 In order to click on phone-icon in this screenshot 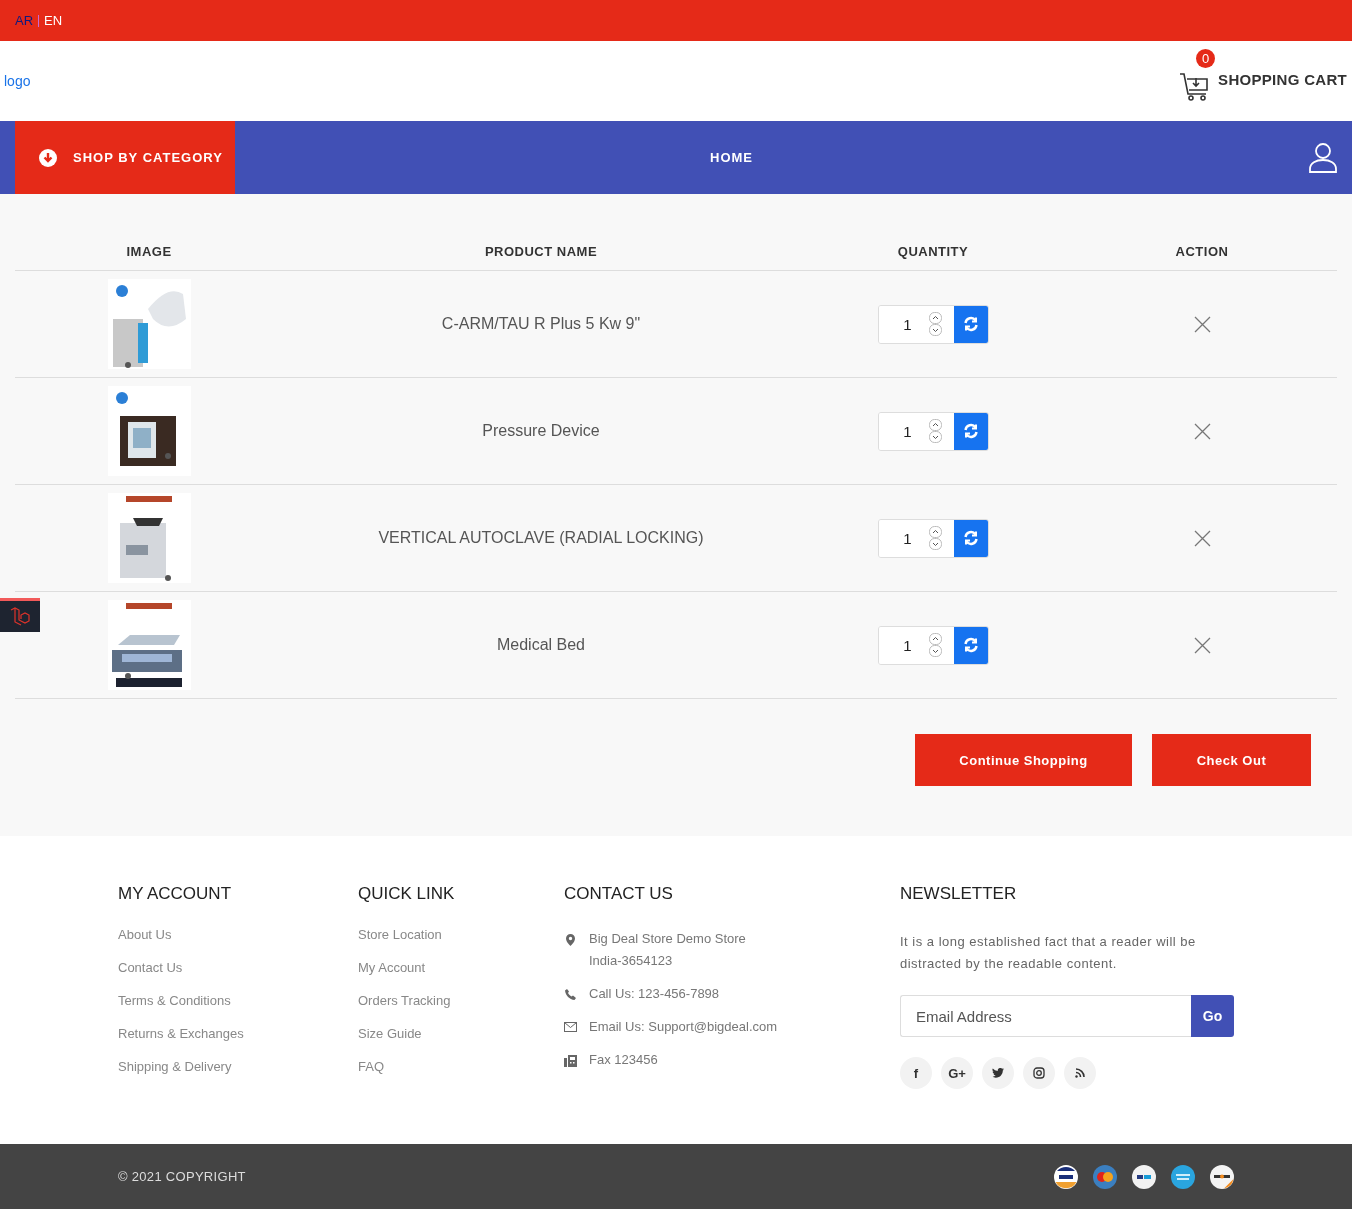, I will do `click(570, 994)`.